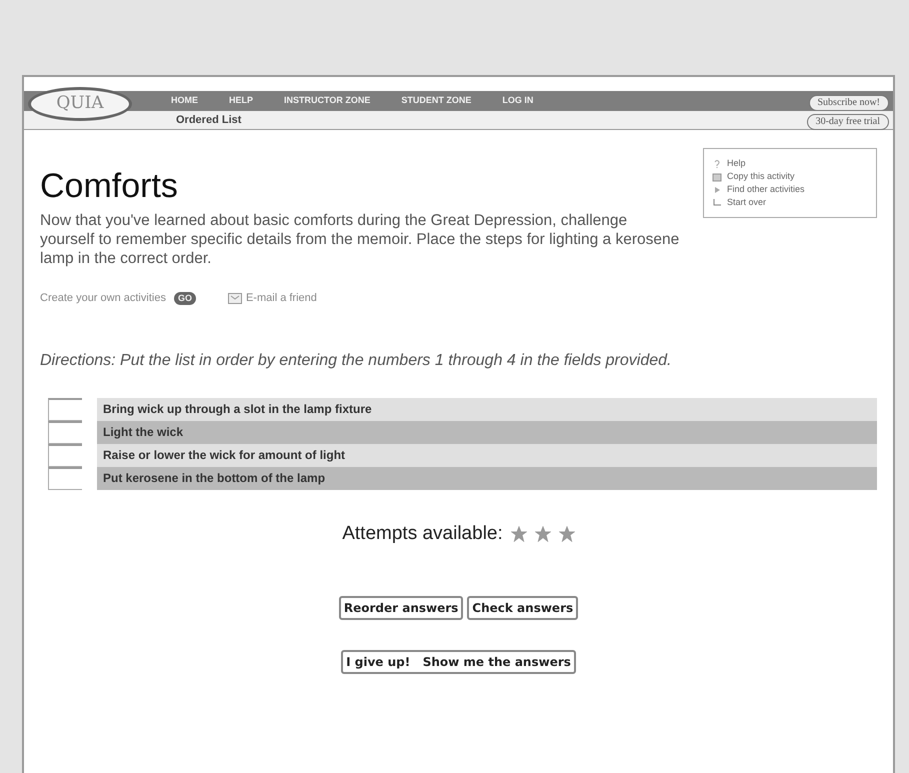 Image resolution: width=909 pixels, height=773 pixels. Describe the element at coordinates (360, 239) in the screenshot. I see `description: Now that you've learned about basic comforts during the Great Depression, challenge yourself to remember specific details from the memoir. Place the steps for lighting a kerosene lamp in the correct order.` at that location.